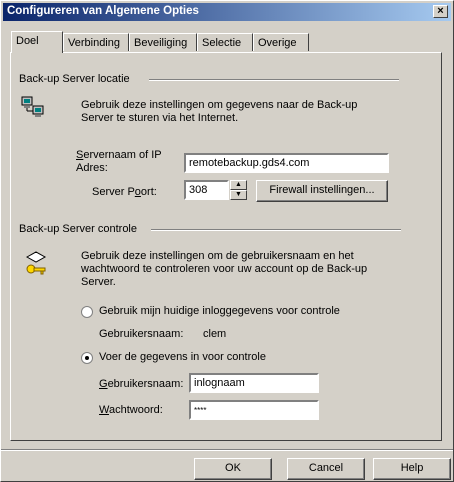  I want to click on tab-selectie: Selectie, so click(225, 42).